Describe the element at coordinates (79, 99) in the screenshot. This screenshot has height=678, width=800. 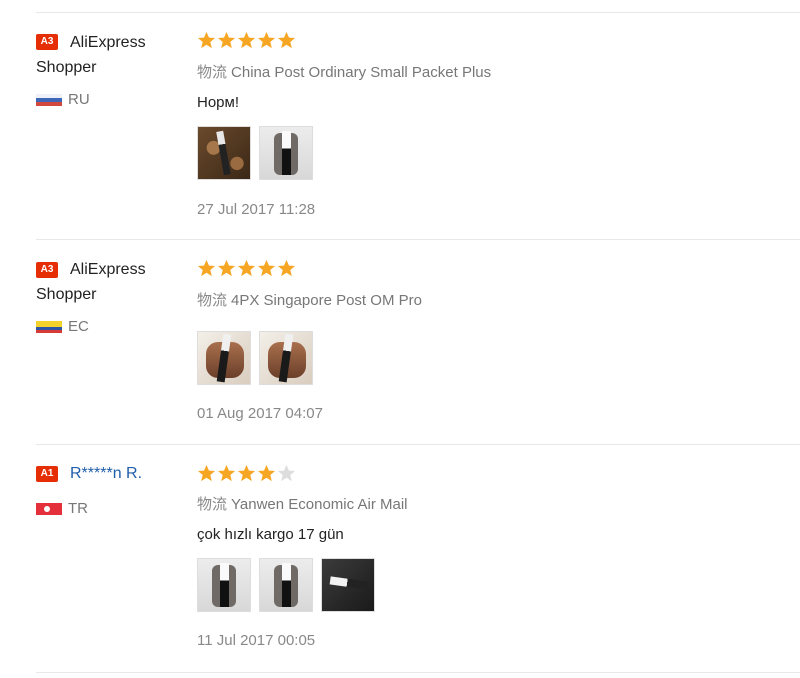
I see `country-code: RU` at that location.